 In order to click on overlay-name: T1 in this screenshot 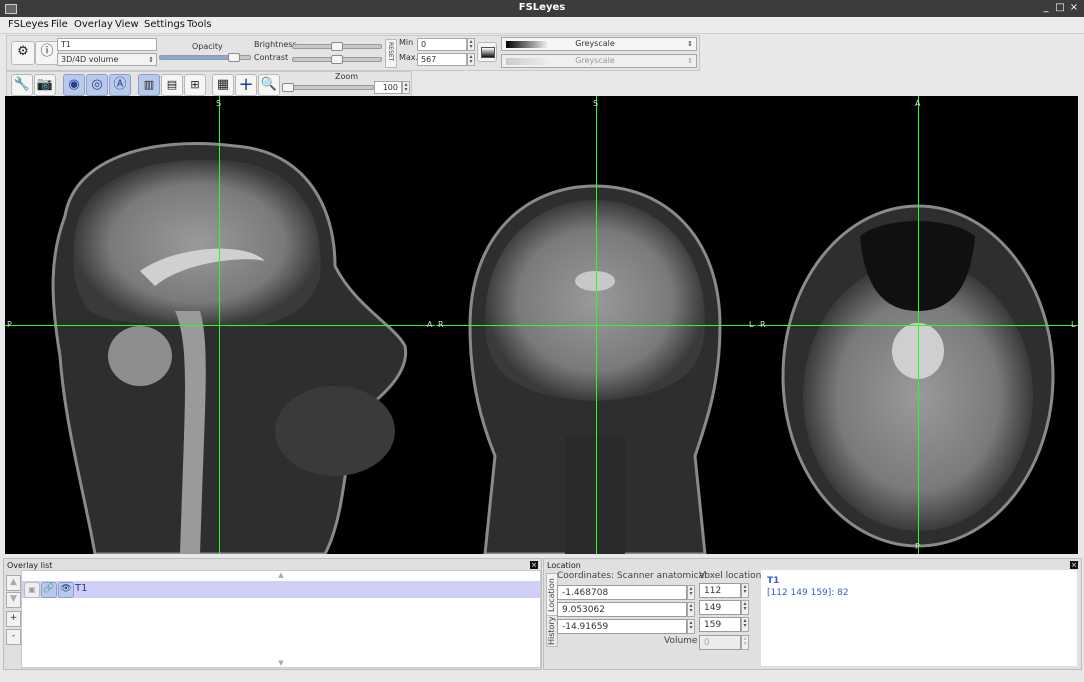, I will do `click(81, 588)`.